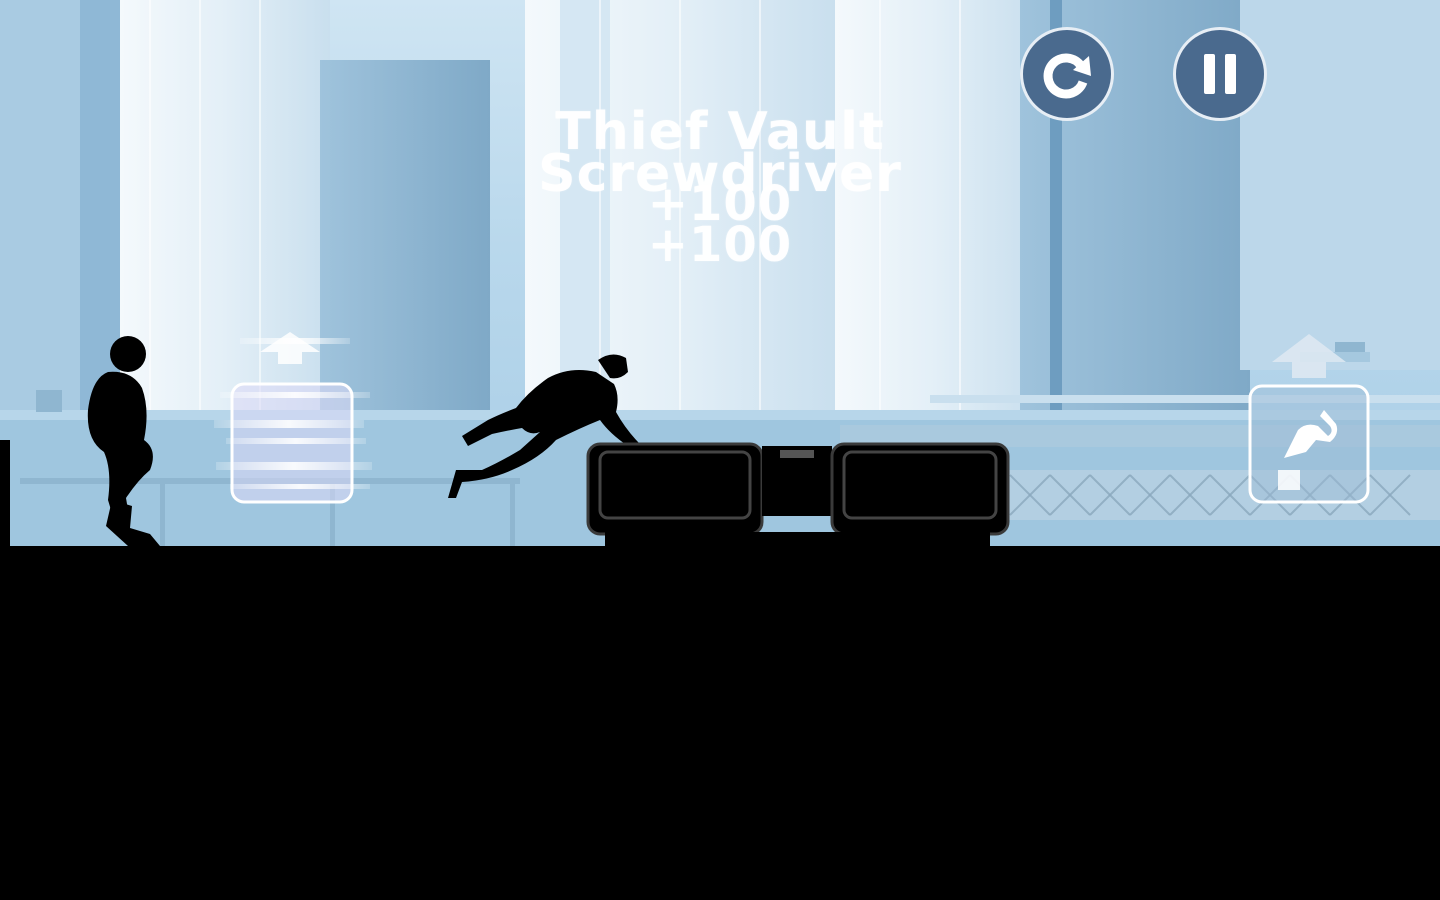  I want to click on pause-button, so click(1220, 74).